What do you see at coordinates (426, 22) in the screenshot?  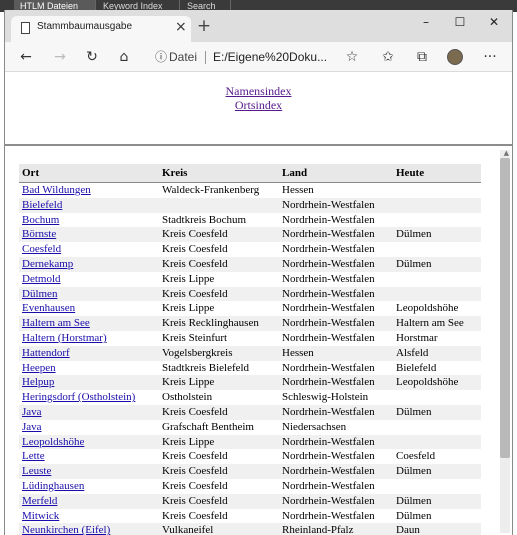 I see `minimize-button: –` at bounding box center [426, 22].